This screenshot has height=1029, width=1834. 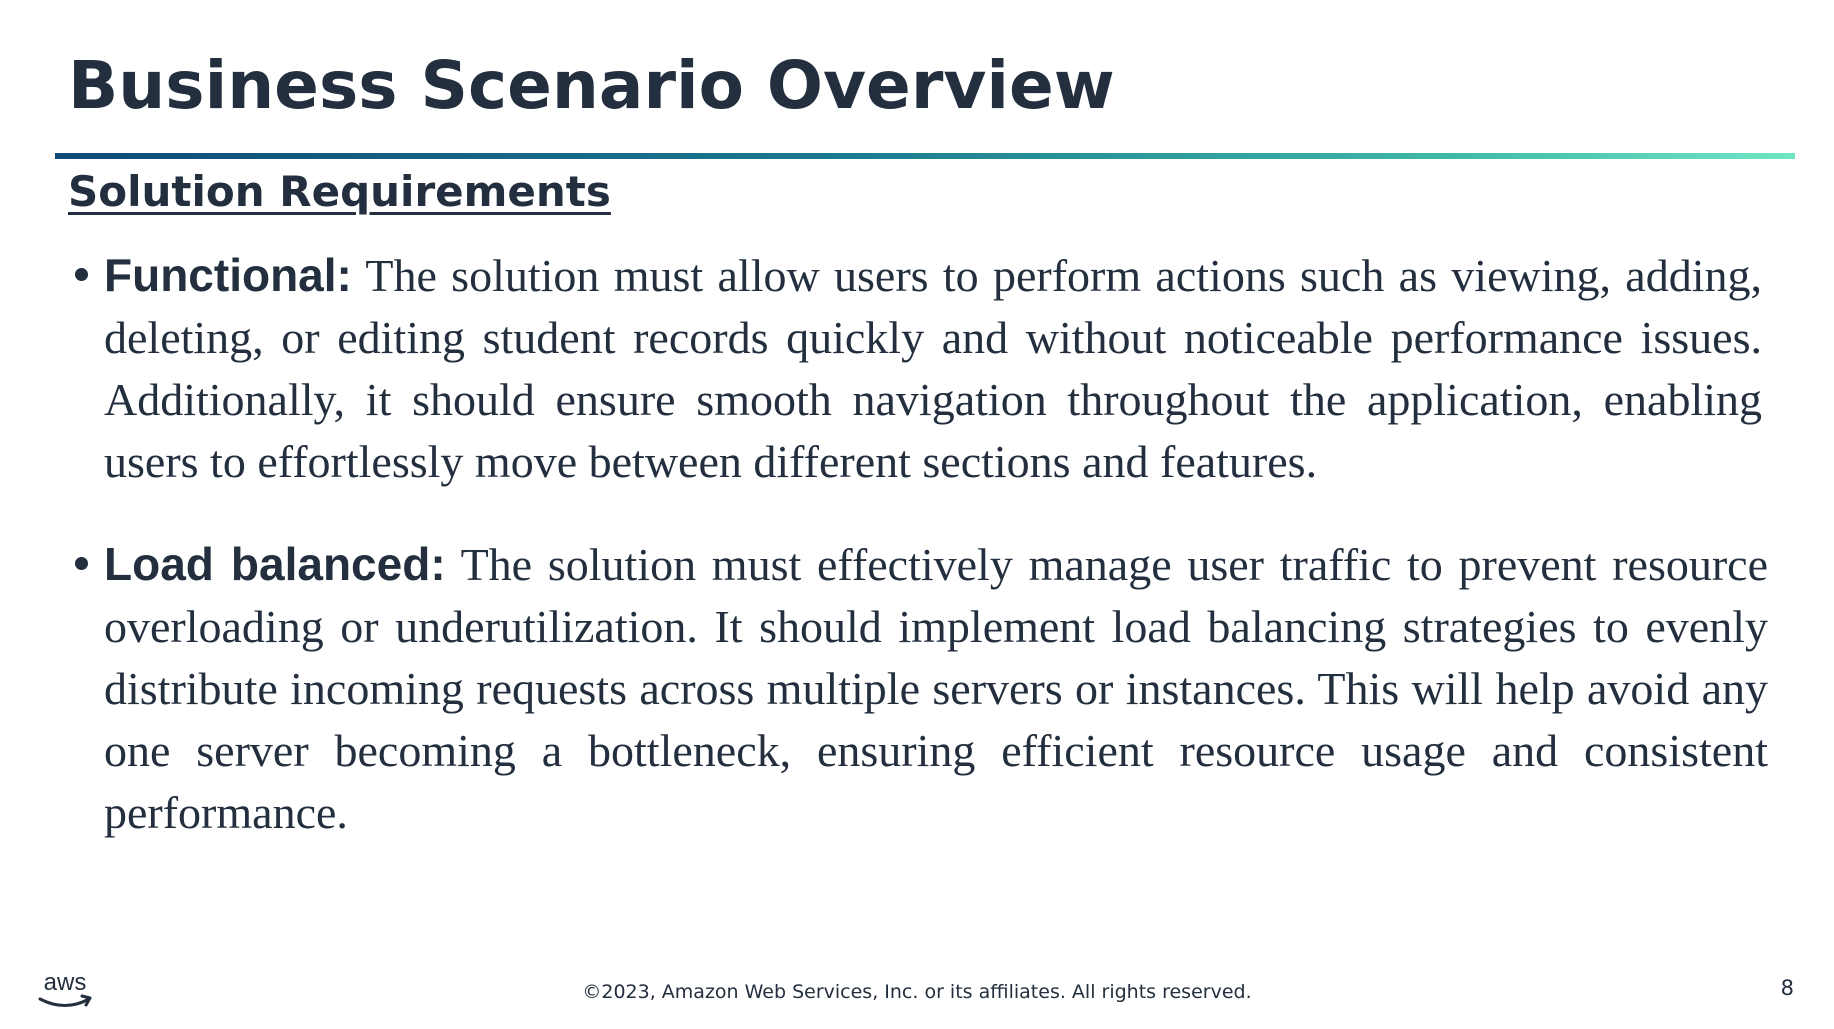 What do you see at coordinates (1787, 988) in the screenshot?
I see `page-number: 8` at bounding box center [1787, 988].